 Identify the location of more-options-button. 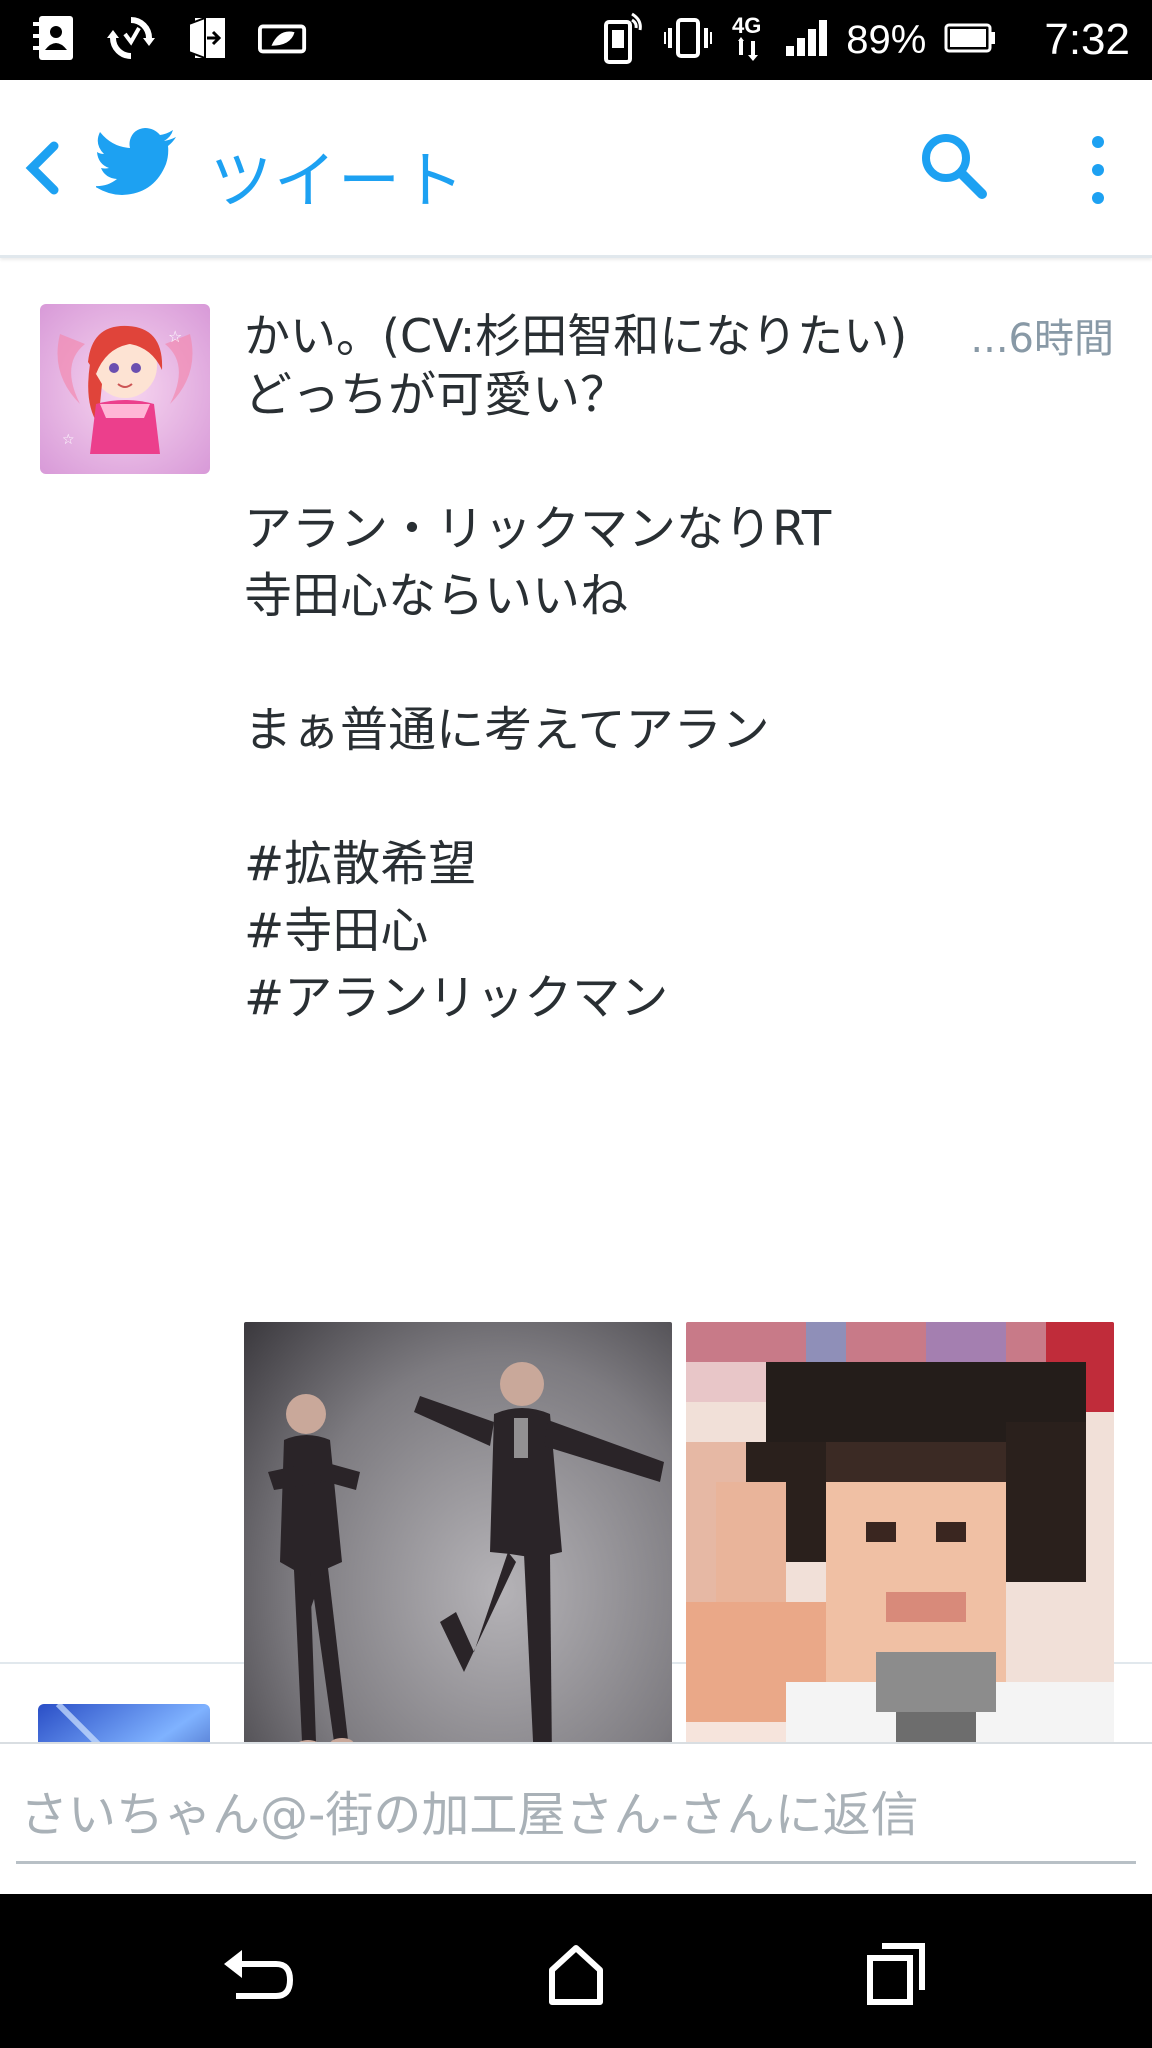
(1098, 170).